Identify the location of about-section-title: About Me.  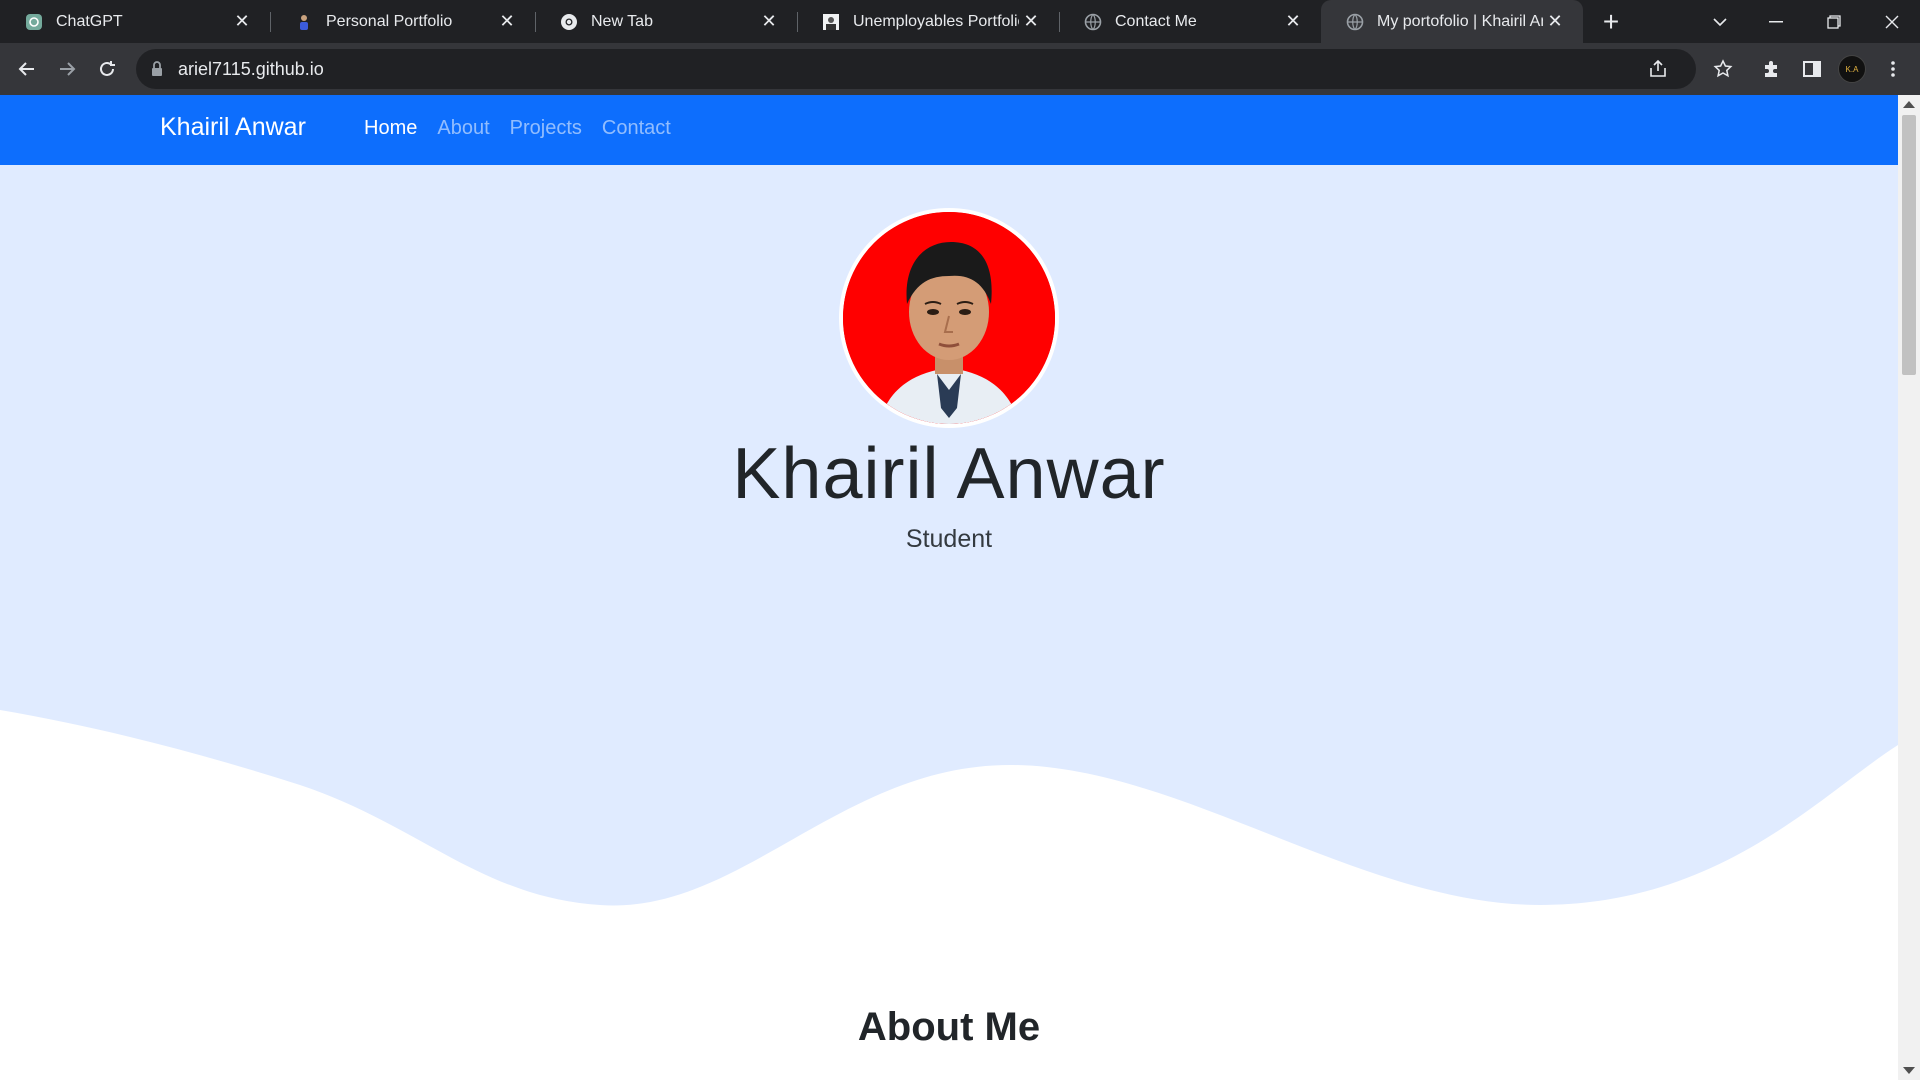
(949, 1027).